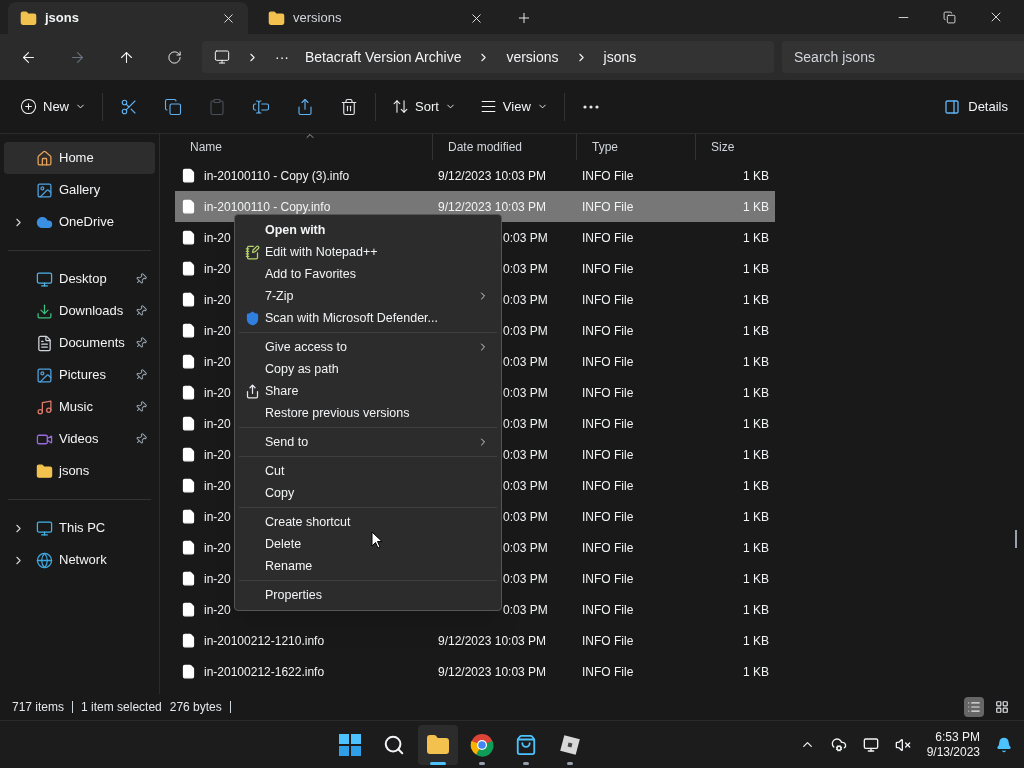 This screenshot has height=768, width=1024. I want to click on menu-item: Create shortcut, so click(368, 522).